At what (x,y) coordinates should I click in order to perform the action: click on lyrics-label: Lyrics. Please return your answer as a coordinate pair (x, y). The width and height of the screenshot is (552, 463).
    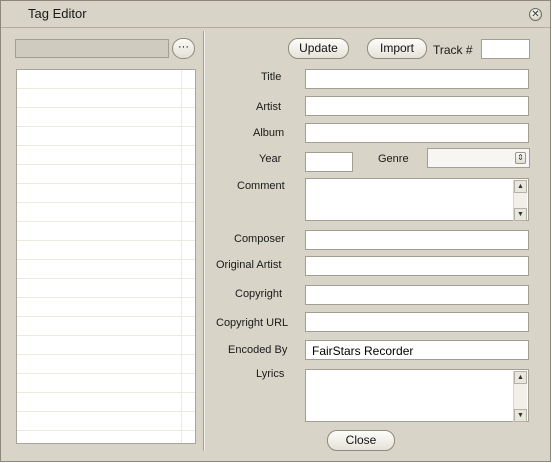
    Looking at the image, I should click on (270, 374).